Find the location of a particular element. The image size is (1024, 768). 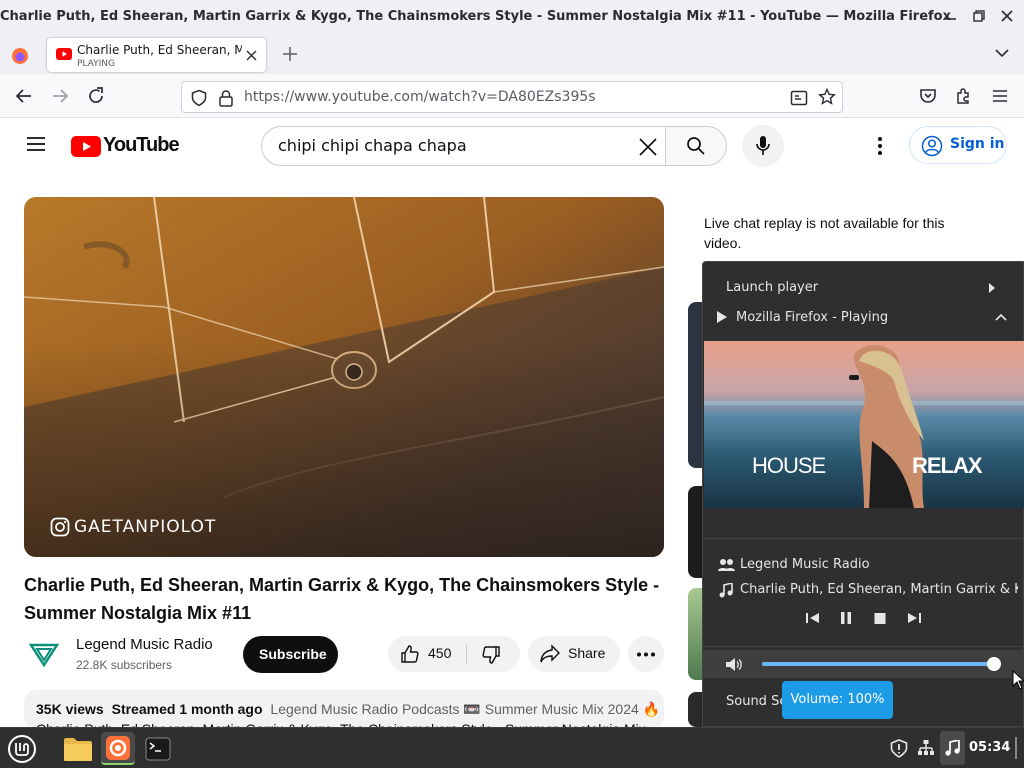

more-actions-button is located at coordinates (646, 654).